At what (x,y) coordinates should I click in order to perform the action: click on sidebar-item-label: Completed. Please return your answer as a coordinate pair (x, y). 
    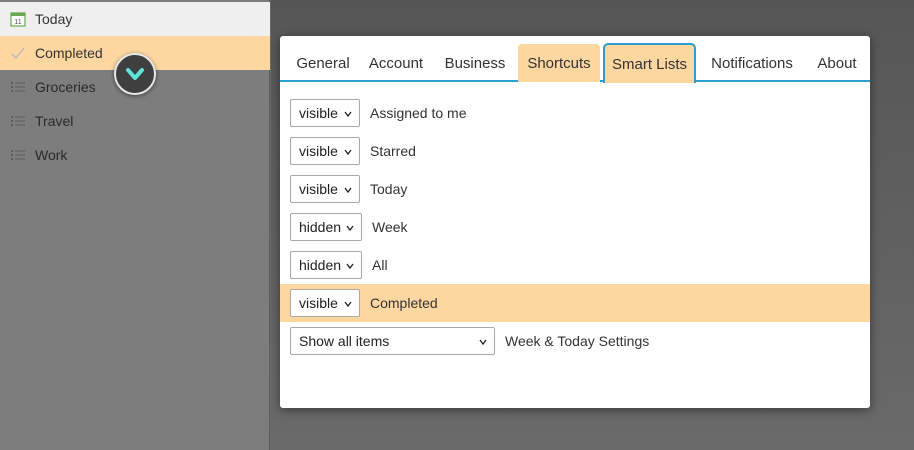
    Looking at the image, I should click on (69, 53).